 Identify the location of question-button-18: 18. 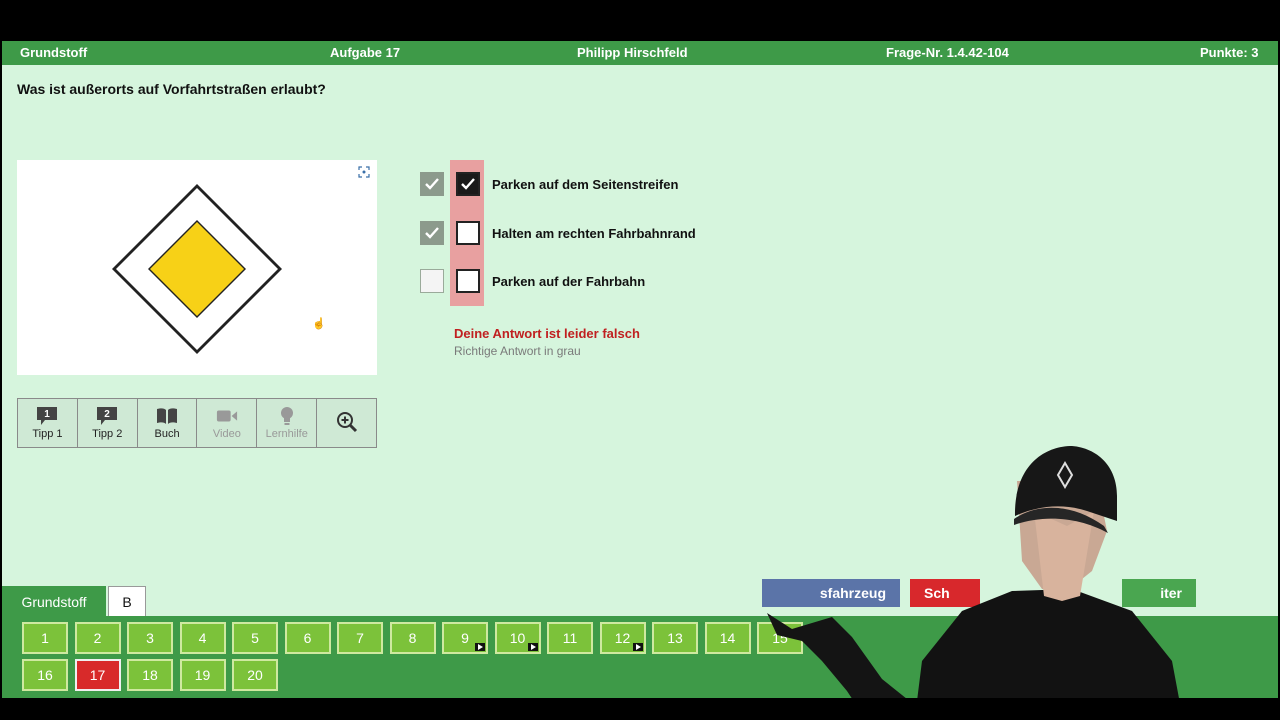
(150, 675).